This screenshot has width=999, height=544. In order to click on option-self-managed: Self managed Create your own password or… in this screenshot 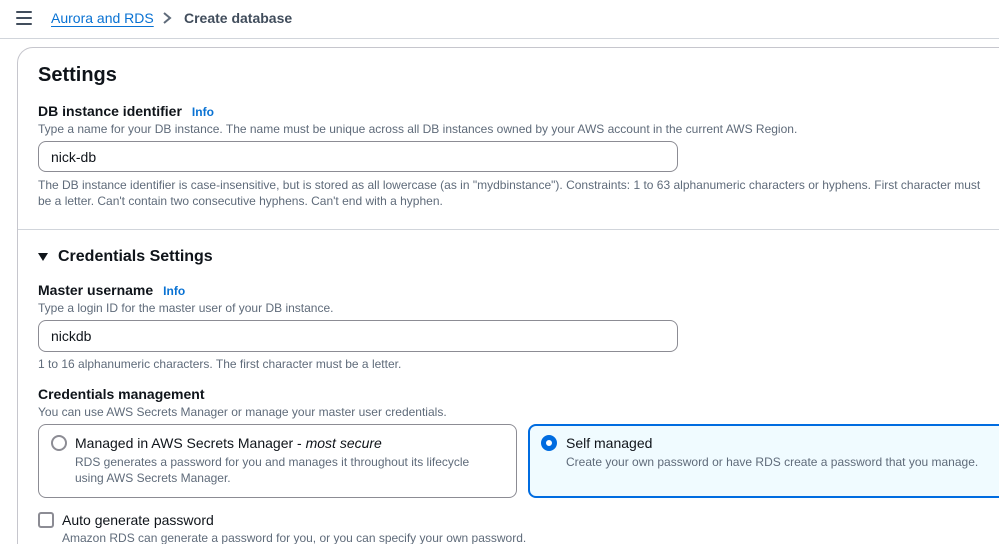, I will do `click(763, 461)`.